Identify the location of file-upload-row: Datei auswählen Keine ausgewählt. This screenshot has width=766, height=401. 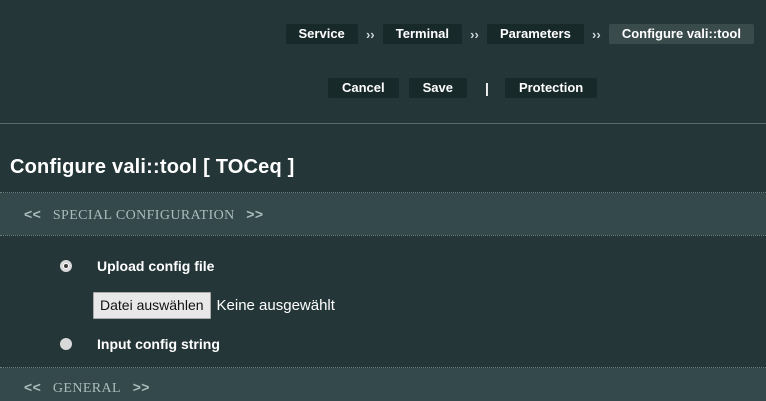
(214, 305).